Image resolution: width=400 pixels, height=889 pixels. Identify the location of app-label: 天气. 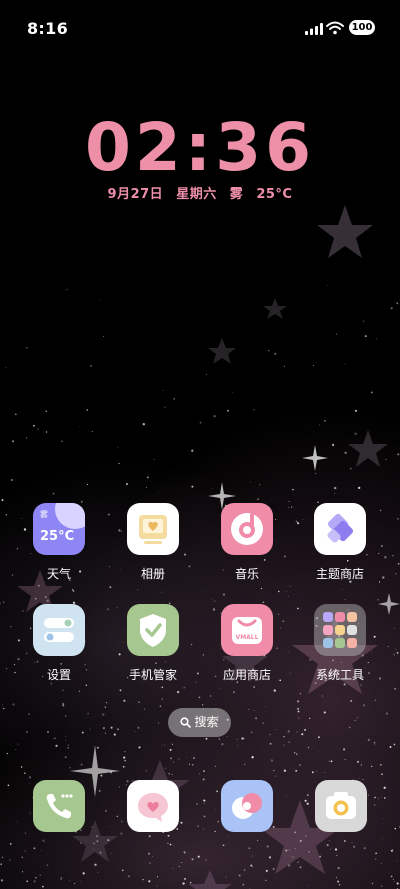
(58, 574).